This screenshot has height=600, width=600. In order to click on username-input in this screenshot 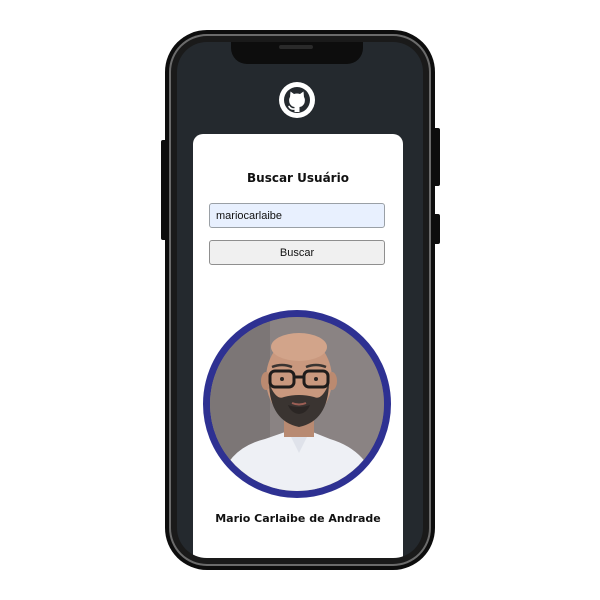, I will do `click(297, 215)`.